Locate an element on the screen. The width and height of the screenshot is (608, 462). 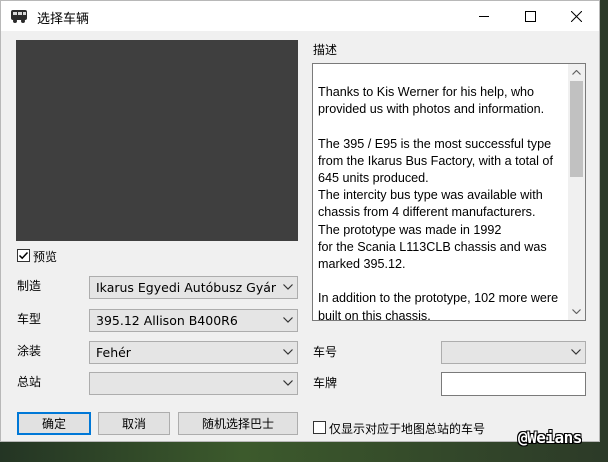
close-icon is located at coordinates (576, 16).